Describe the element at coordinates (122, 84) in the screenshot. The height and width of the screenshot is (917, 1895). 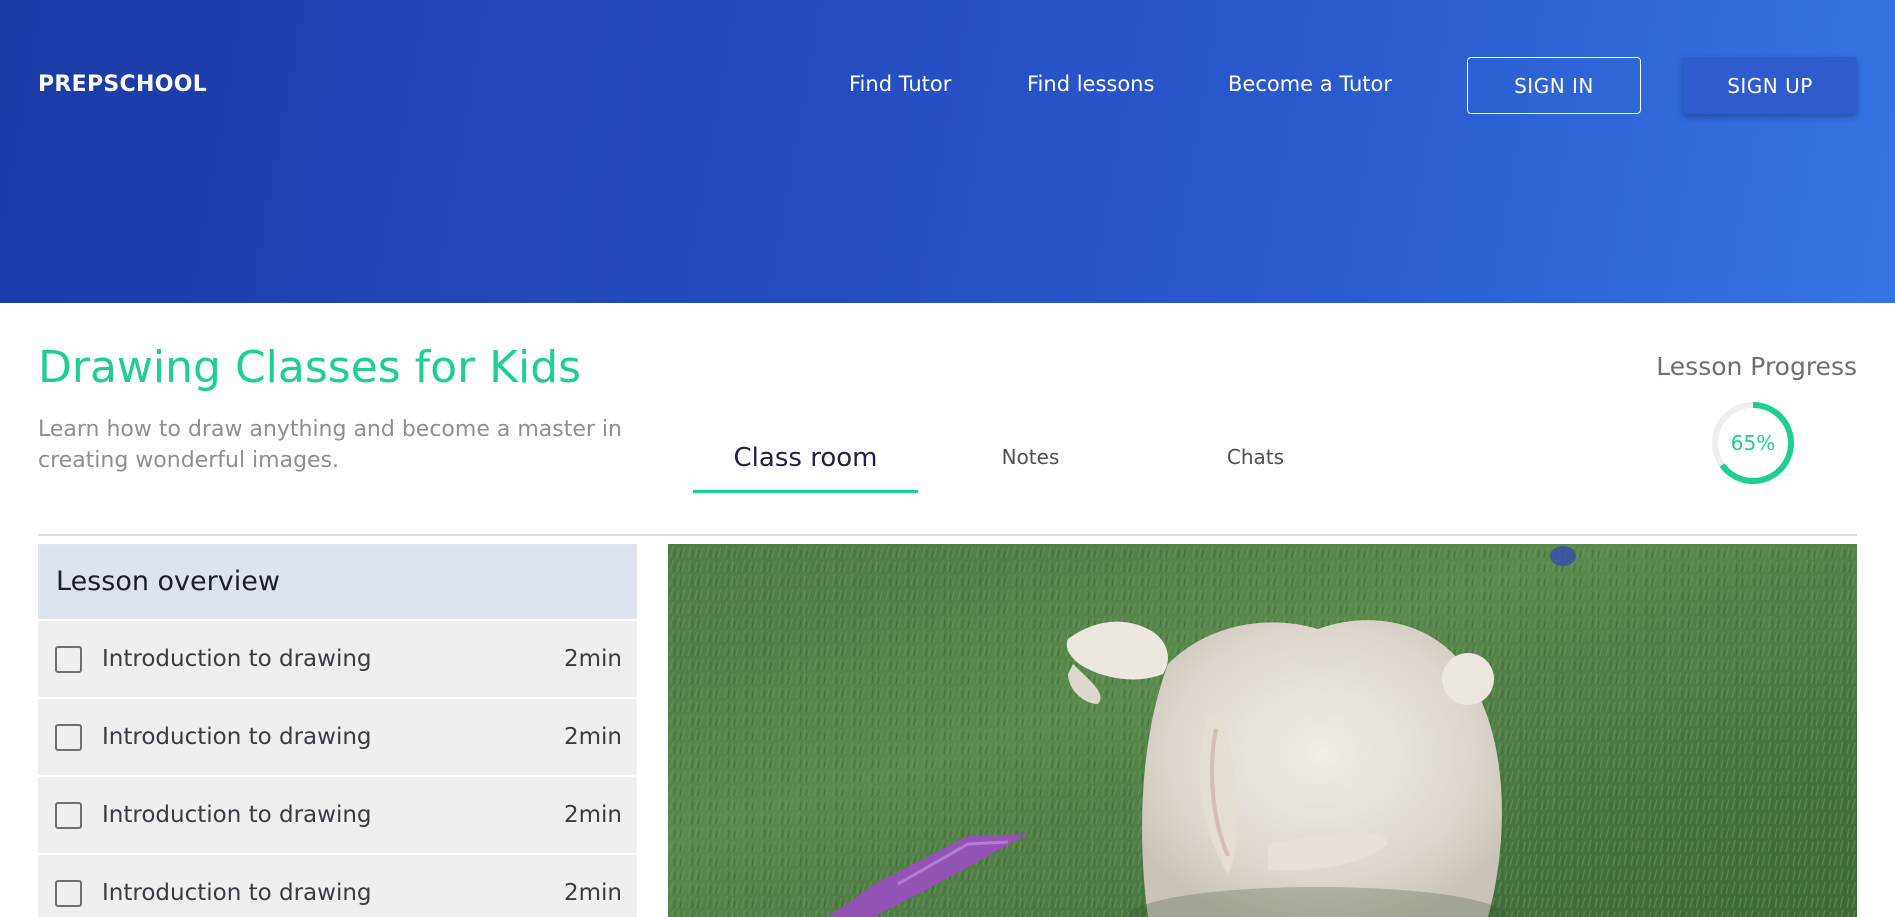
I see `brand-logo: PREPSCHOOL` at that location.